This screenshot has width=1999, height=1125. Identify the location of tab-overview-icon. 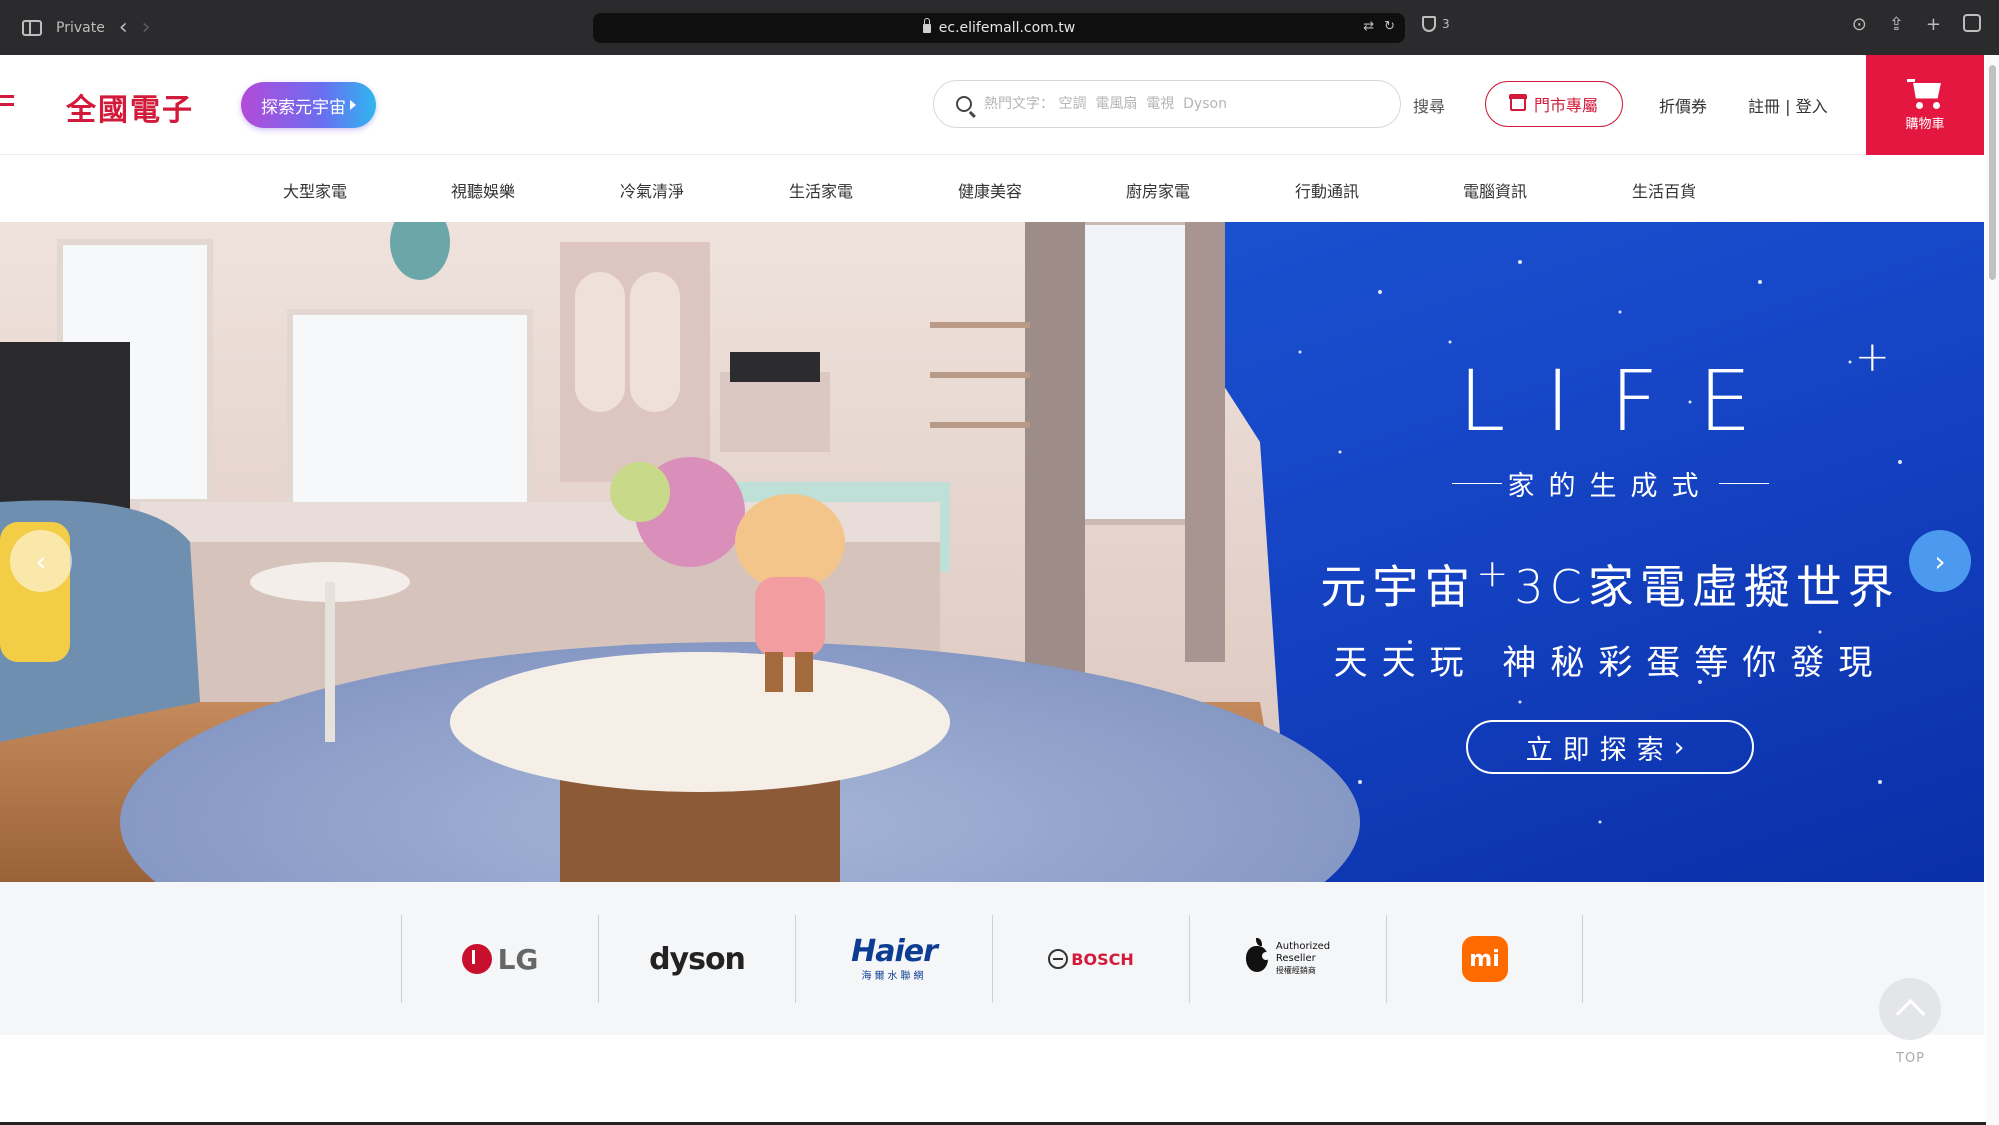
(1972, 23).